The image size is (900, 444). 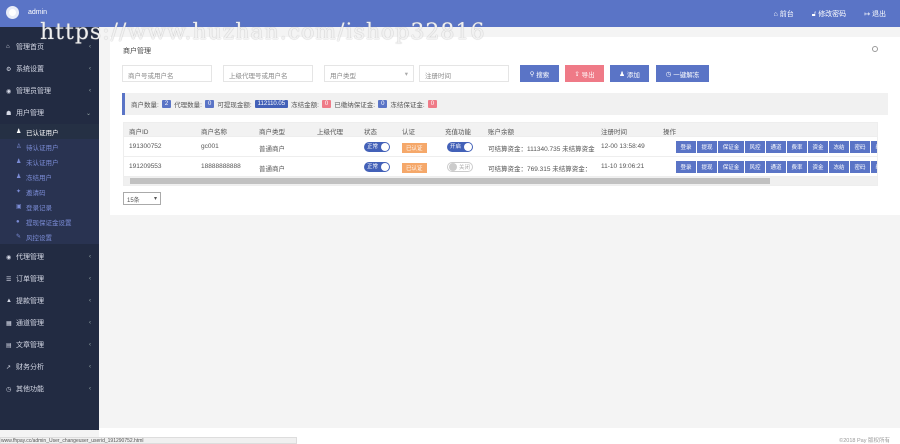 What do you see at coordinates (369, 73) in the screenshot?
I see `user-type-select: 用户类型 ▾` at bounding box center [369, 73].